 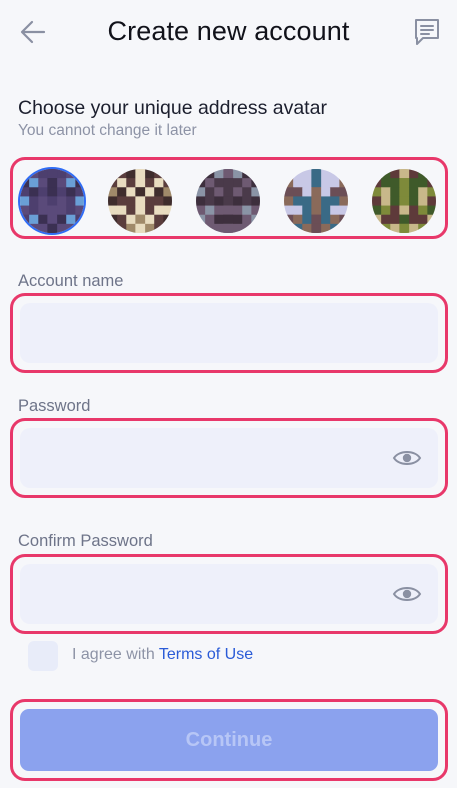 I want to click on continue-button: Continue, so click(x=229, y=740).